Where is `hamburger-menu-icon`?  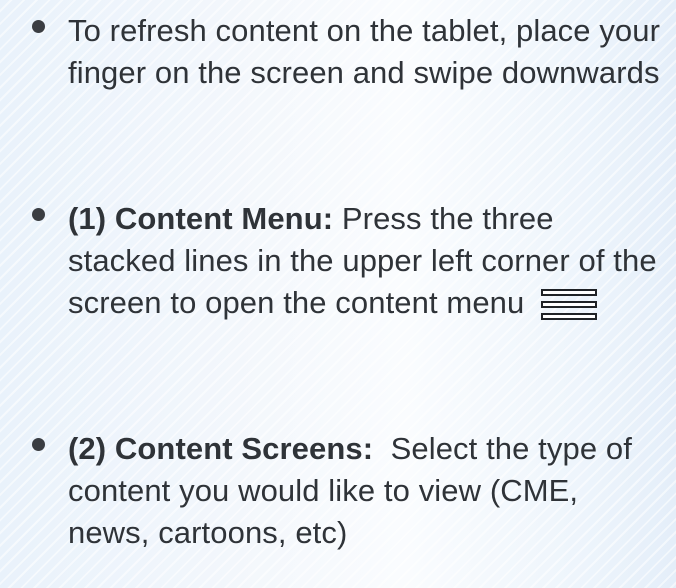
hamburger-menu-icon is located at coordinates (573, 306).